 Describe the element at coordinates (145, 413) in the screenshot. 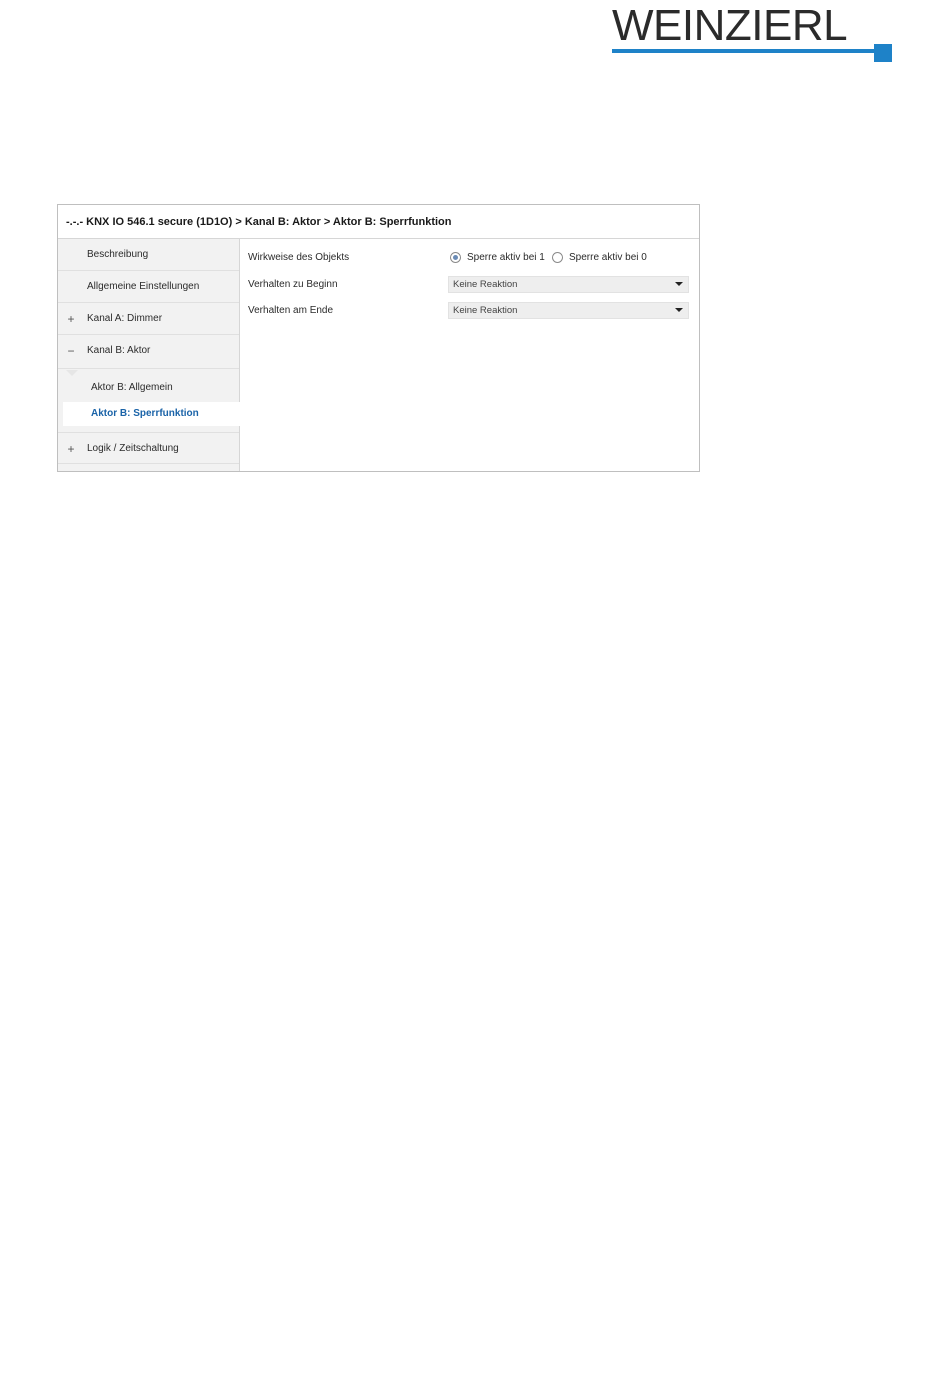

I see `sidebar-subitem-label: Aktor B: Sperrfunktion` at that location.